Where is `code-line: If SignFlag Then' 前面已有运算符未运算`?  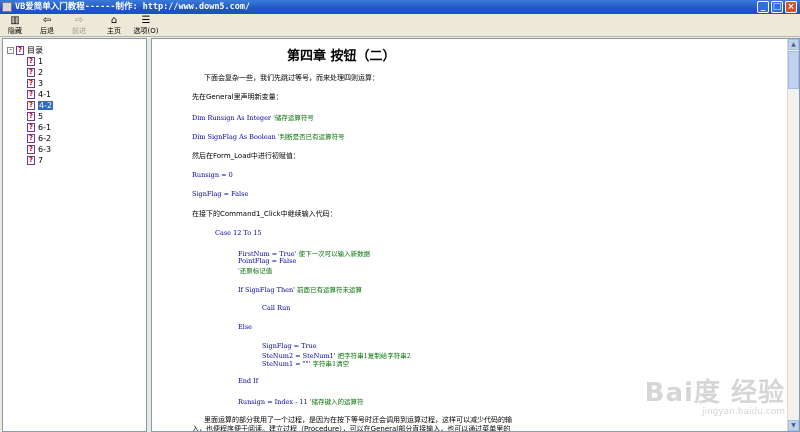
code-line: If SignFlag Then' 前面已有运算符未运算 is located at coordinates (300, 290).